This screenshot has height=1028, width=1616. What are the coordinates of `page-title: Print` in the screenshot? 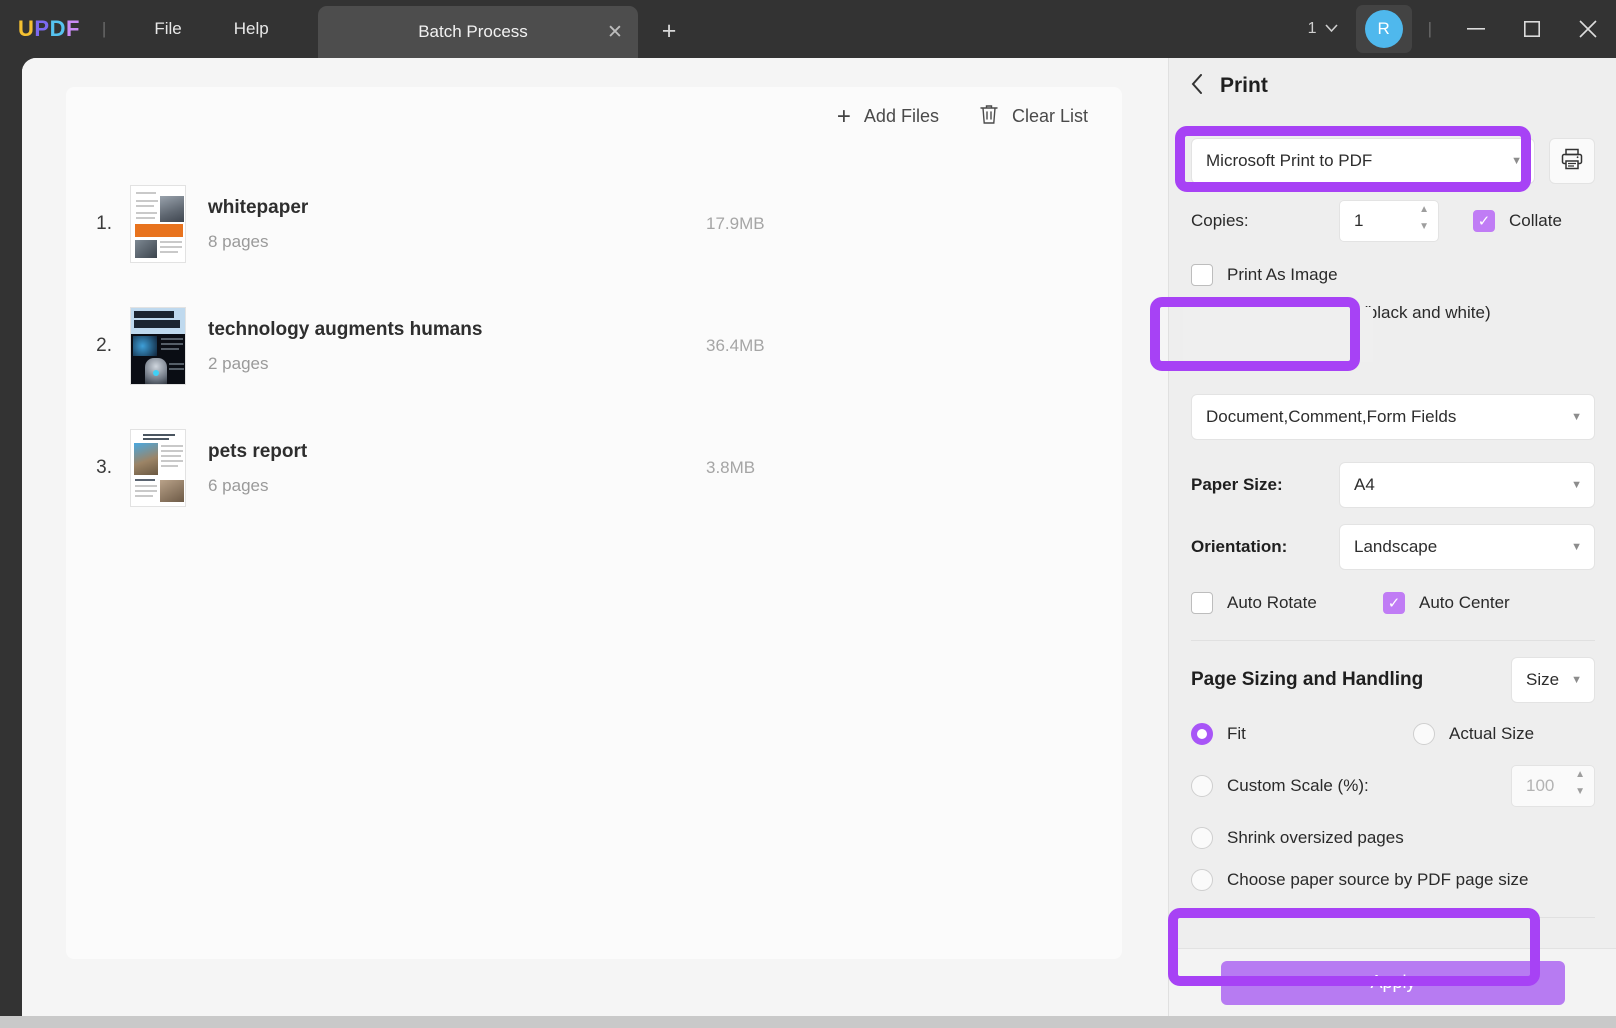 It's located at (1244, 85).